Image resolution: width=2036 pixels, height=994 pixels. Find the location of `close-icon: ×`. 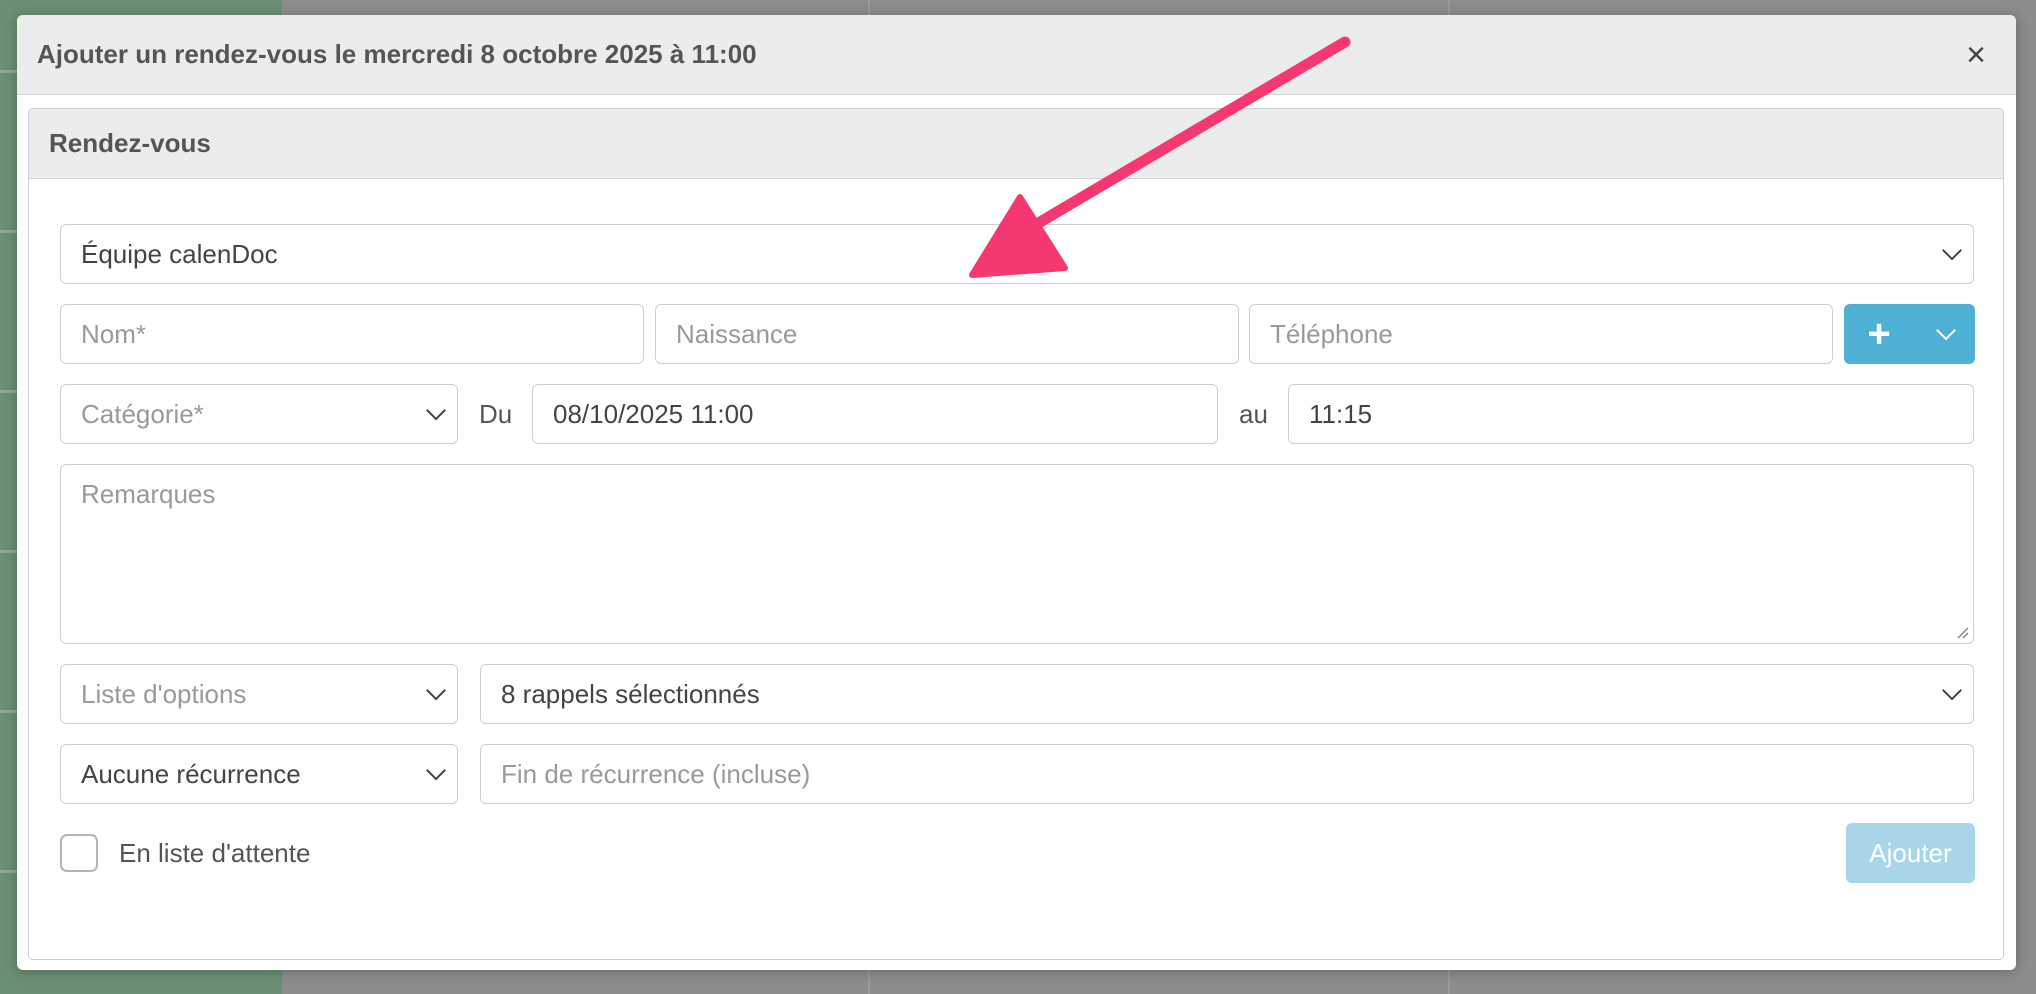

close-icon: × is located at coordinates (1976, 55).